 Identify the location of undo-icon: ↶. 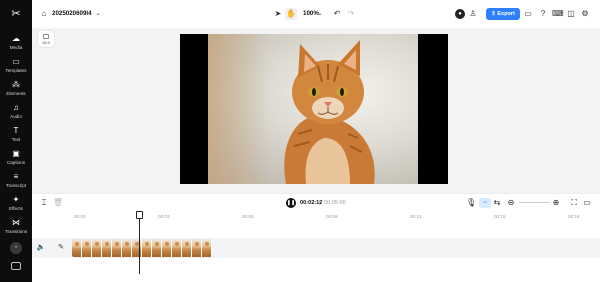
(337, 14).